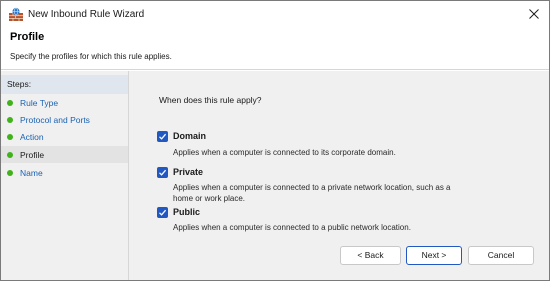  Describe the element at coordinates (434, 255) in the screenshot. I see `next-button: Next >` at that location.